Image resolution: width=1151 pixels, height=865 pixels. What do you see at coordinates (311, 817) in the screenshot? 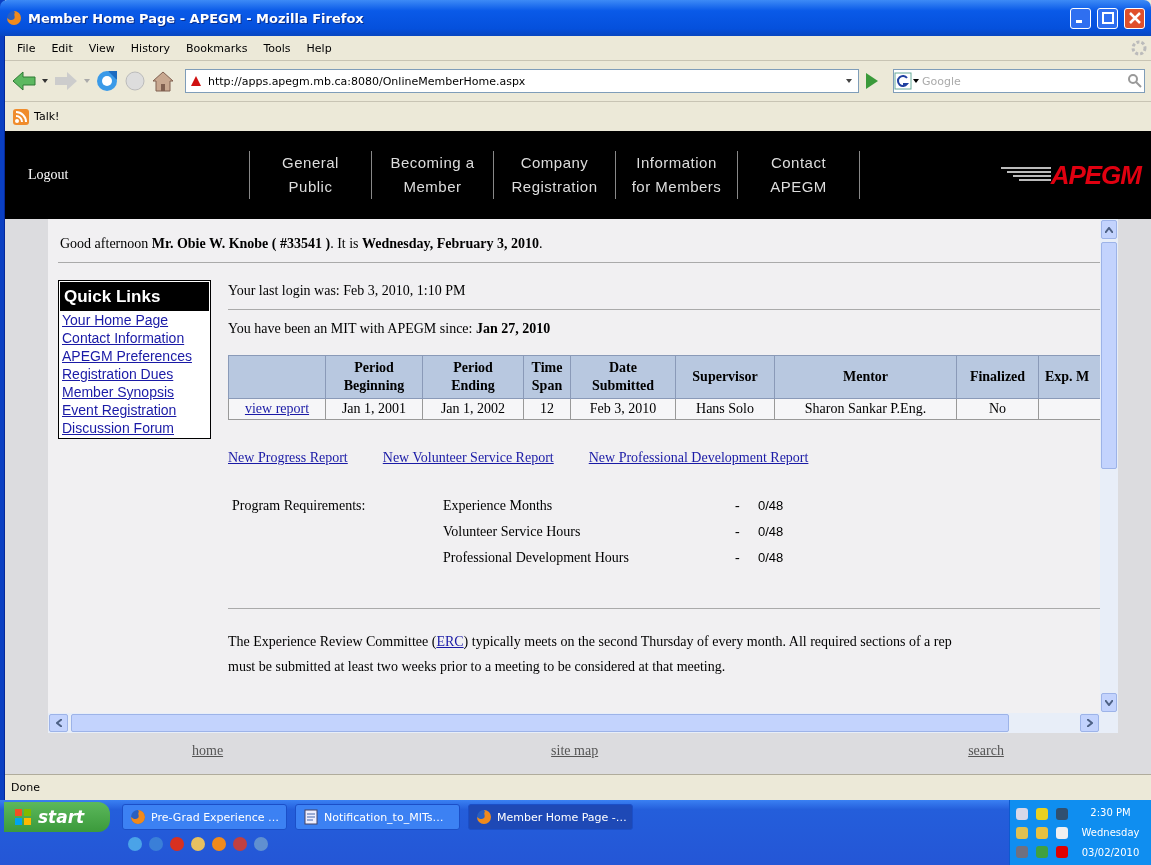
I see `document-icon` at bounding box center [311, 817].